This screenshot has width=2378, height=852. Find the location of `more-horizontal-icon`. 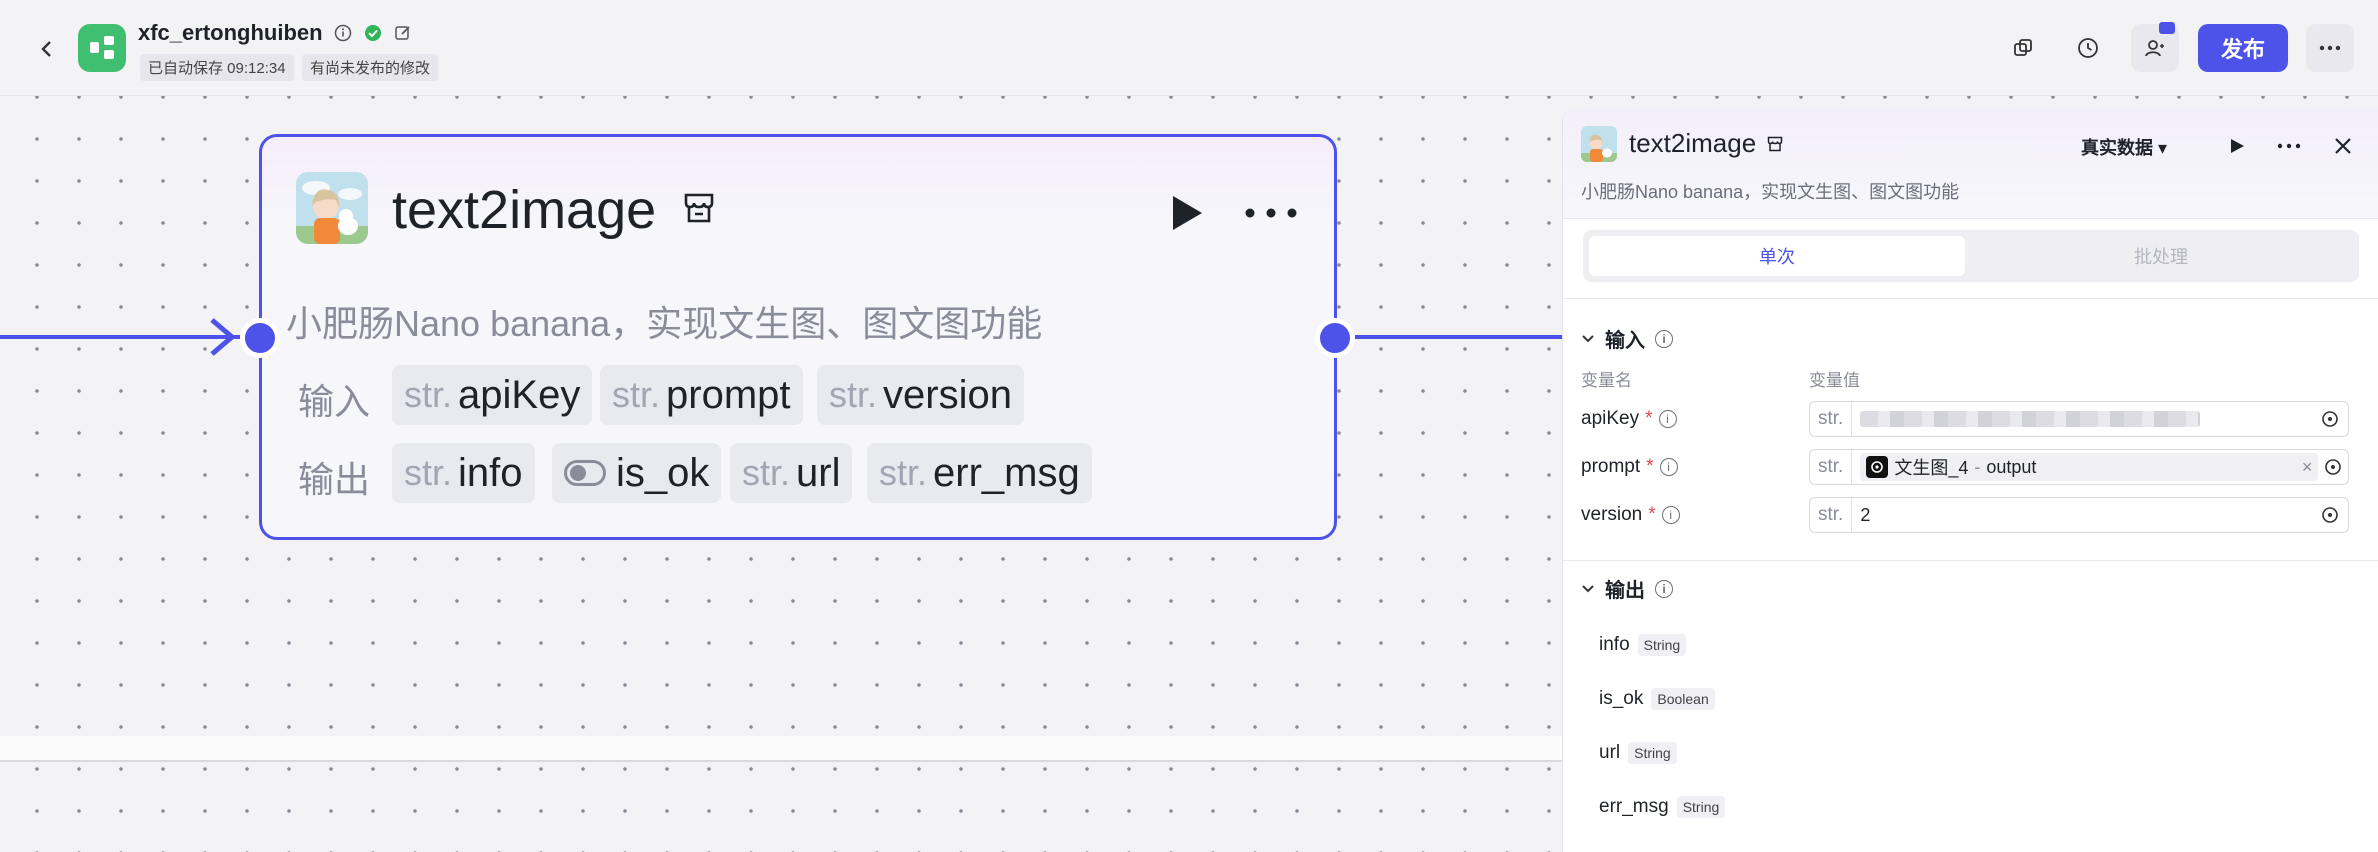

more-horizontal-icon is located at coordinates (2289, 146).